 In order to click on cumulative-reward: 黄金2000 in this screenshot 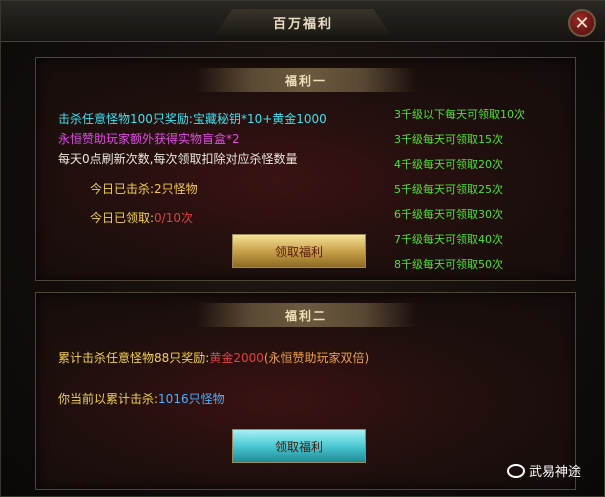, I will do `click(236, 358)`.